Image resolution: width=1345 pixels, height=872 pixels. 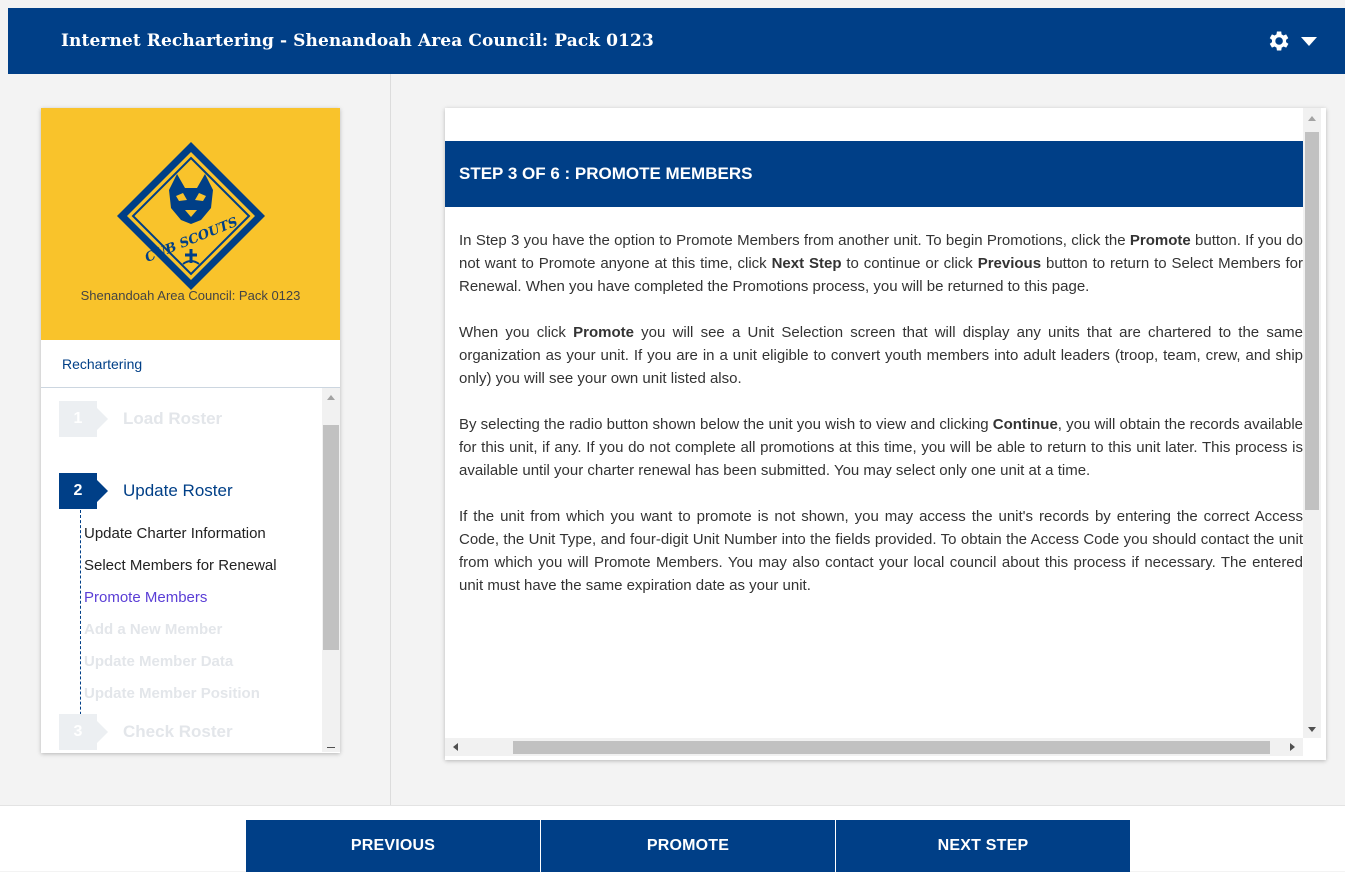 What do you see at coordinates (145, 597) in the screenshot?
I see `substep-promote-members: Promote Members` at bounding box center [145, 597].